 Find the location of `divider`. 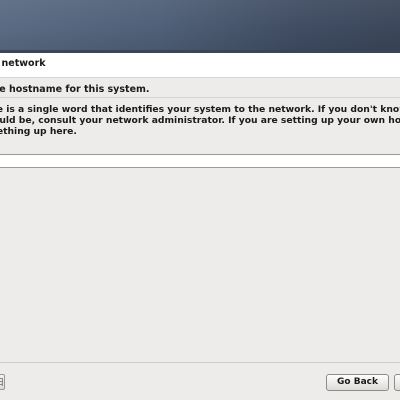

divider is located at coordinates (200, 97).